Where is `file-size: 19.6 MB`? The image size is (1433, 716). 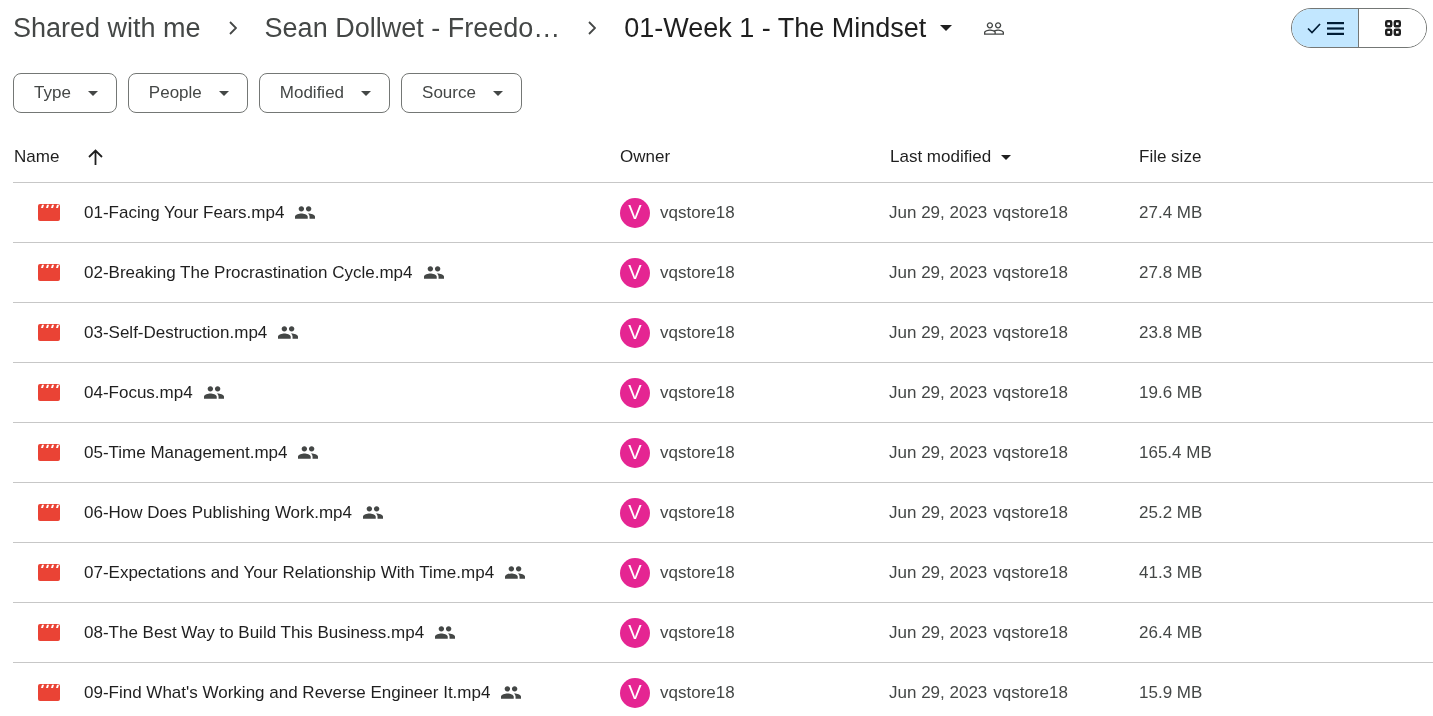 file-size: 19.6 MB is located at coordinates (1171, 392).